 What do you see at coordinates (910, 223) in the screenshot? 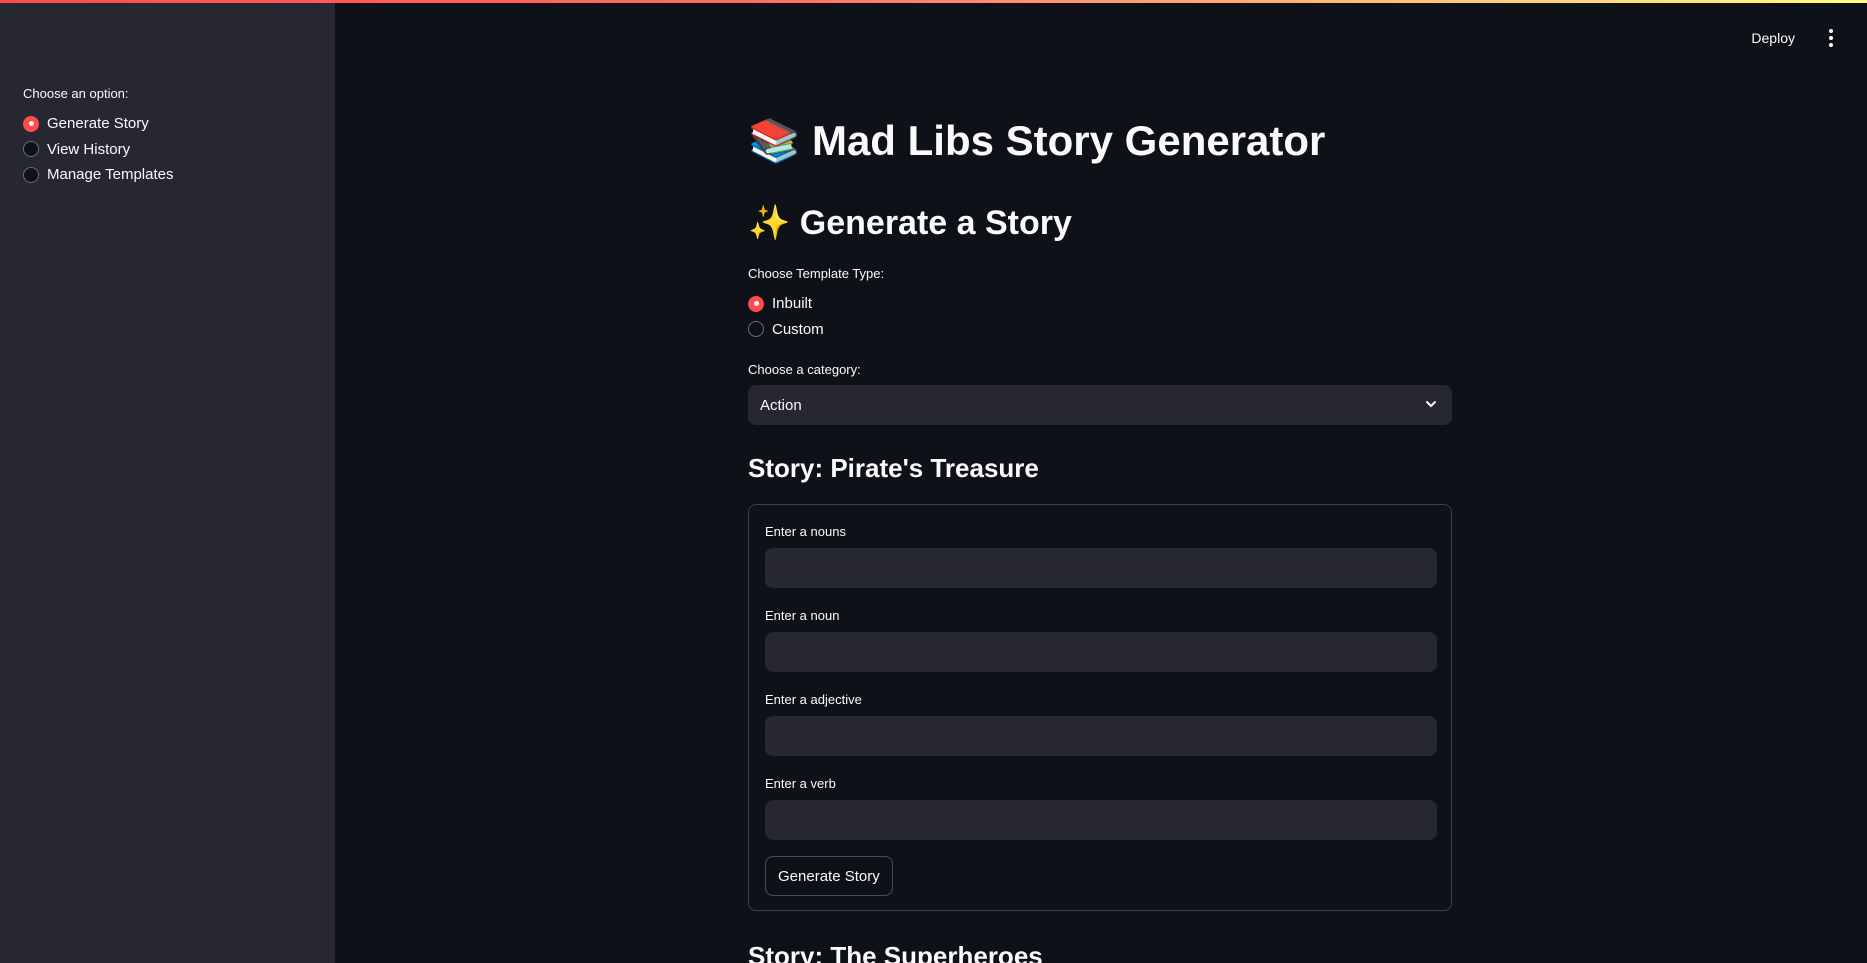
I see `section-title: ✨ Generate a Story` at bounding box center [910, 223].